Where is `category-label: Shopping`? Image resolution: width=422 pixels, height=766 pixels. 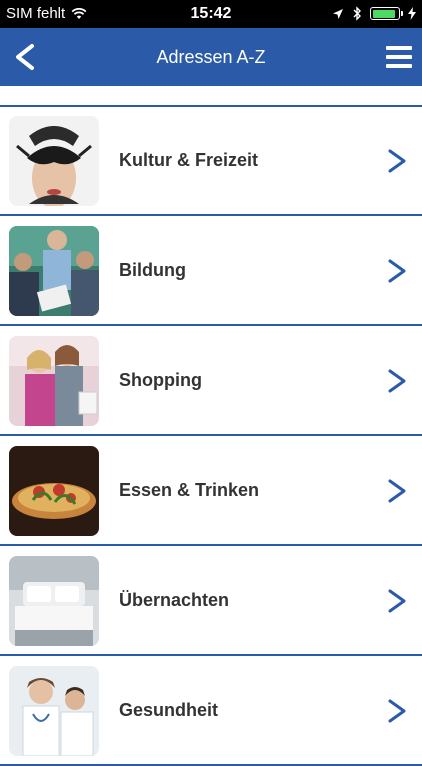
category-label: Shopping is located at coordinates (160, 380).